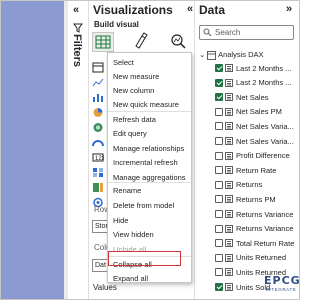 This screenshot has width=320, height=300. I want to click on menu-item-refresh-data: Refresh data, so click(134, 119).